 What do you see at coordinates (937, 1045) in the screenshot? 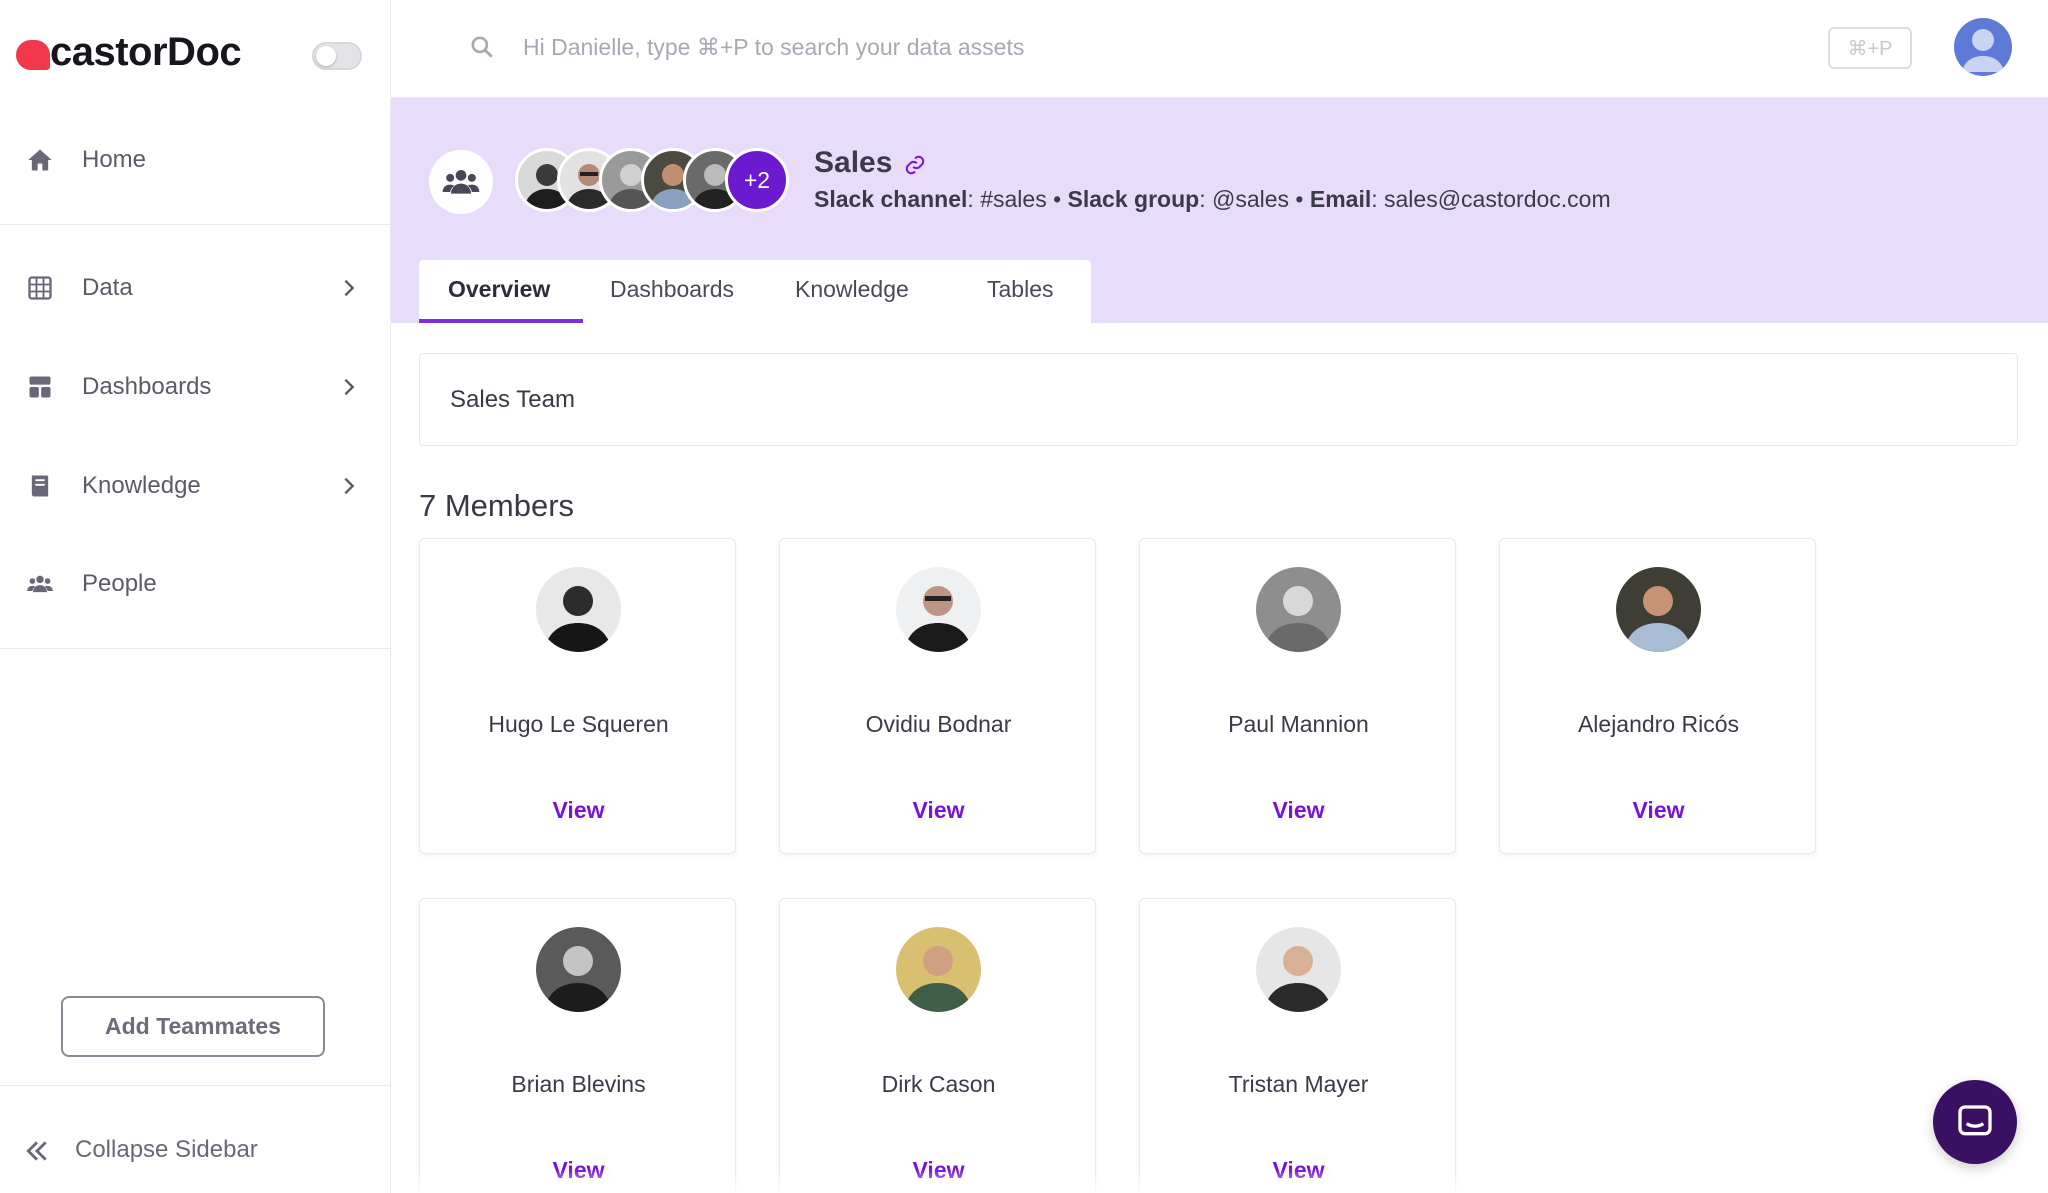
I see `member-card: Dirk Cason View` at bounding box center [937, 1045].